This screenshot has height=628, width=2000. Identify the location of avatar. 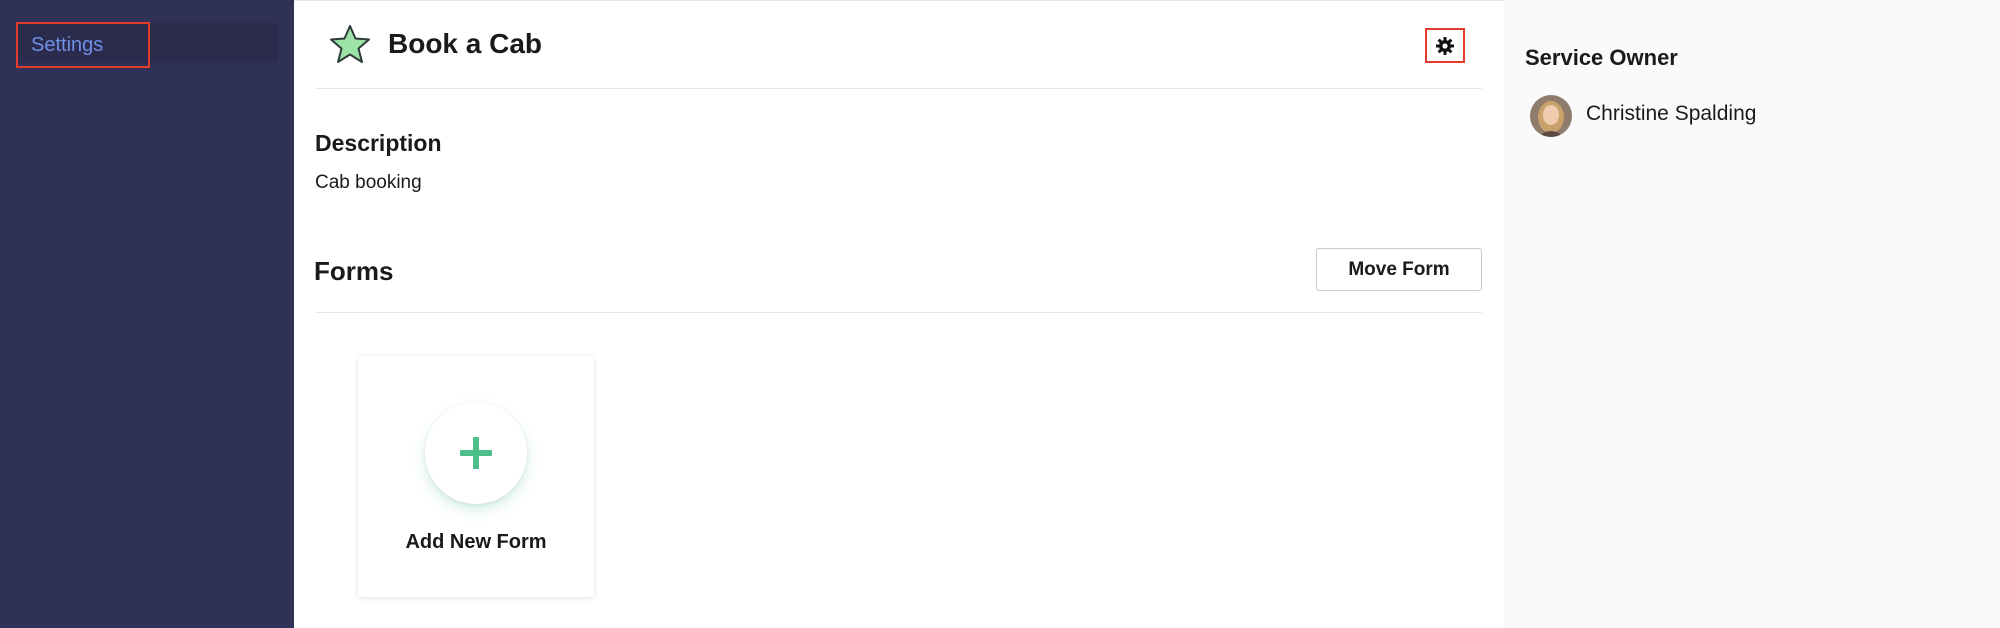
(1551, 116).